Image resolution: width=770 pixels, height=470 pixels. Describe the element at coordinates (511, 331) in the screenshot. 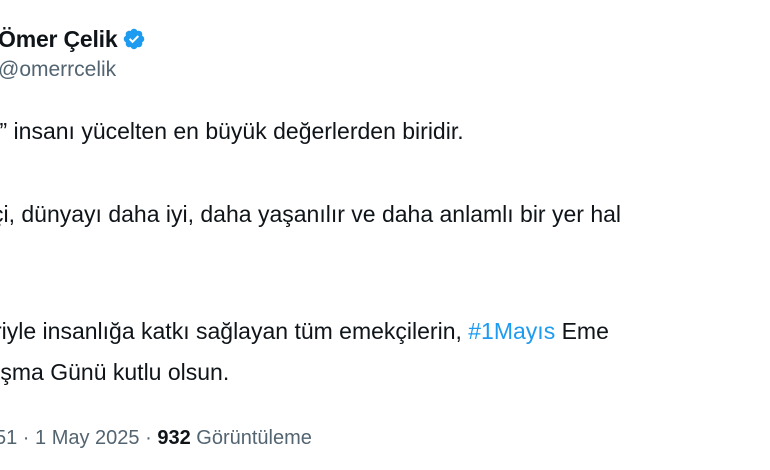

I see `hashtag-link: #1Mayıs` at that location.